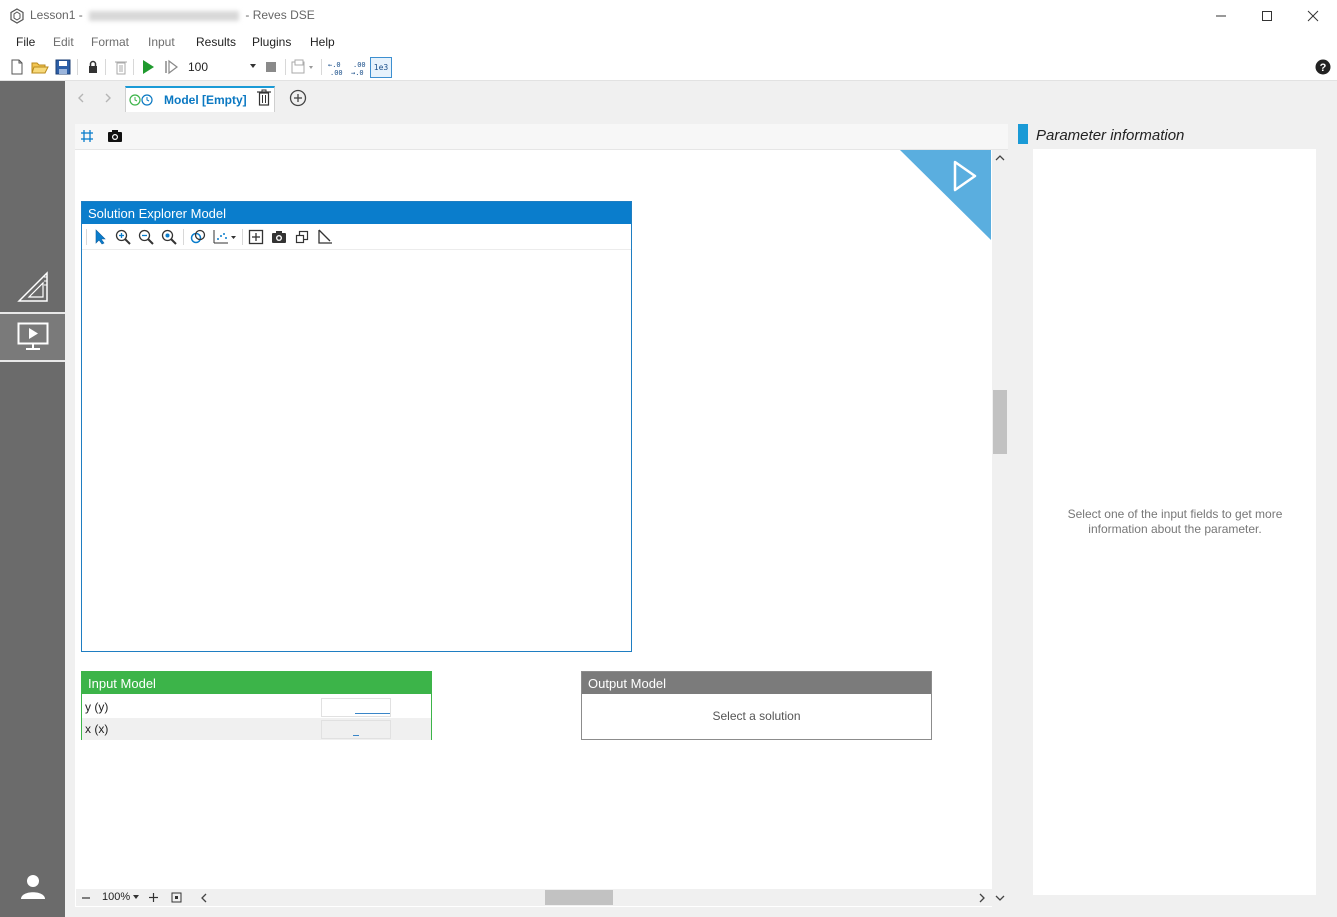  I want to click on clear-button, so click(121, 67).